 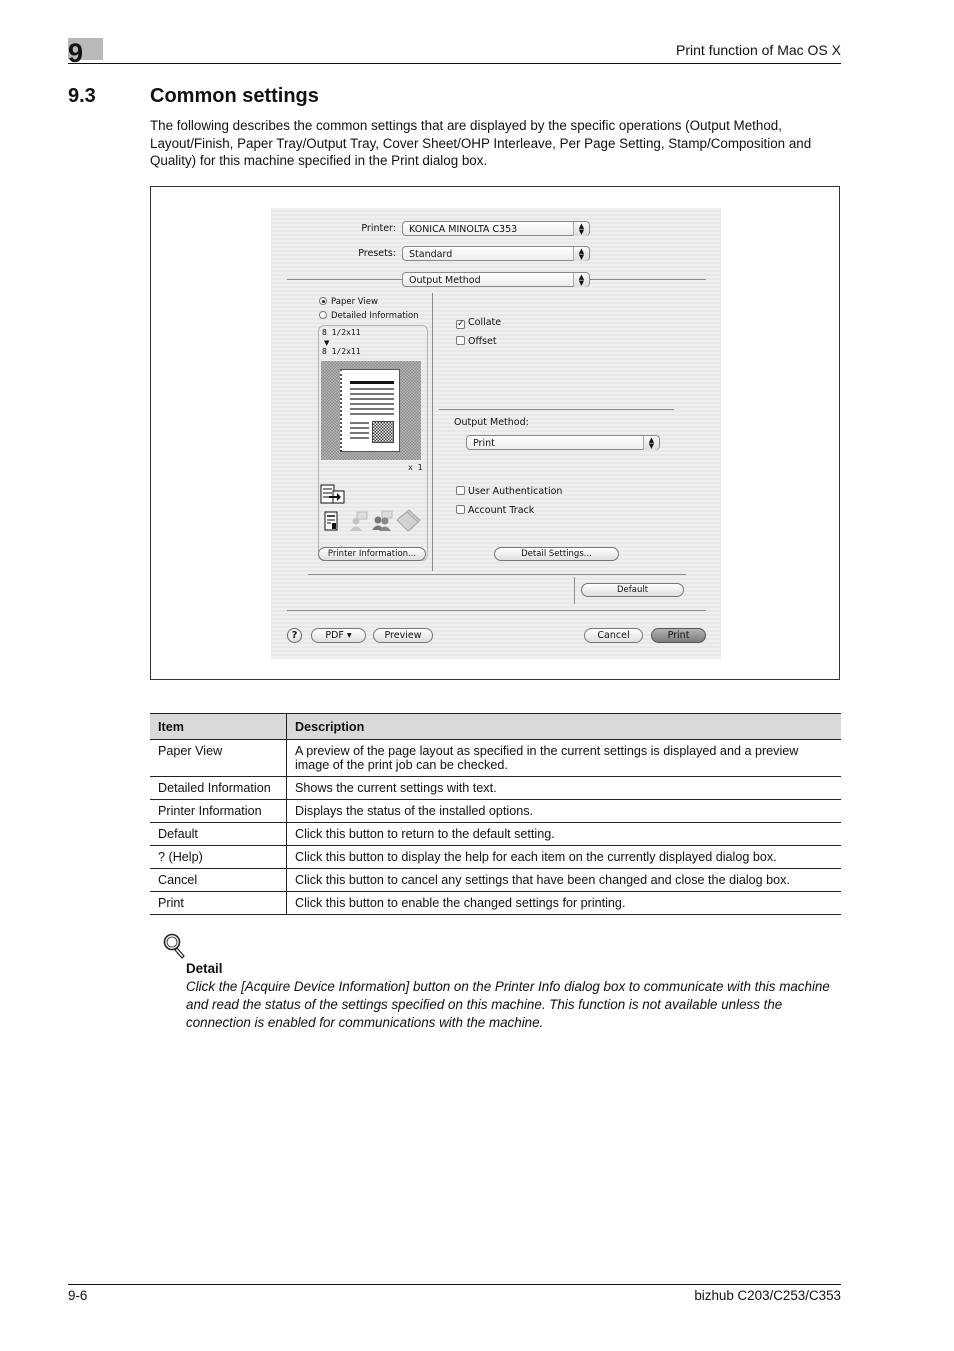 I want to click on left-pane-bottom-divider, so click(x=370, y=574).